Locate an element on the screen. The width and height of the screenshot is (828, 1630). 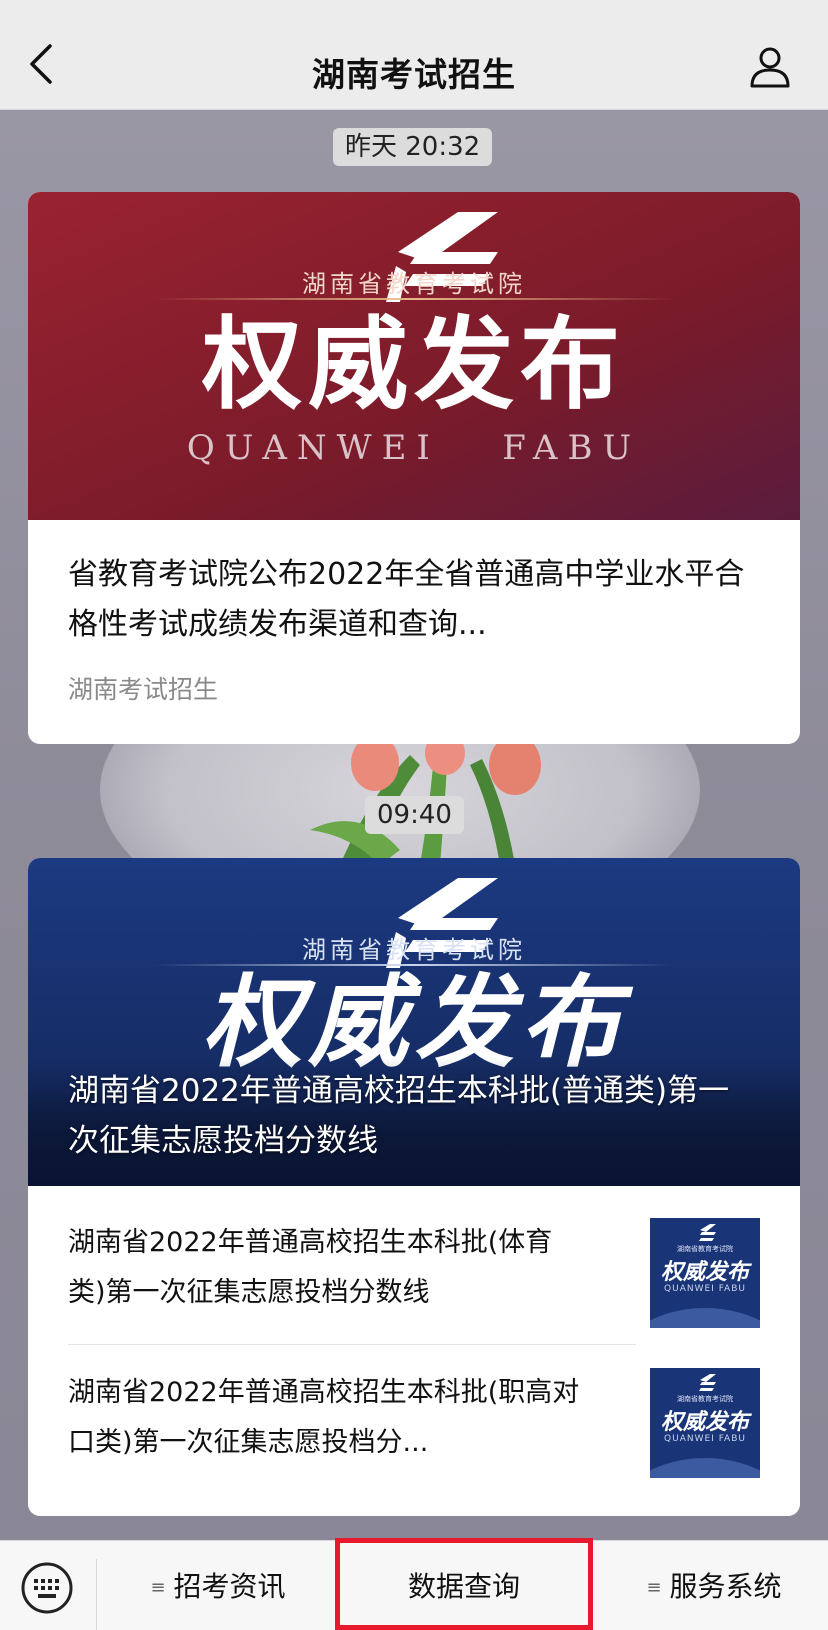
page-title: 湖南考试招生 is located at coordinates (414, 74).